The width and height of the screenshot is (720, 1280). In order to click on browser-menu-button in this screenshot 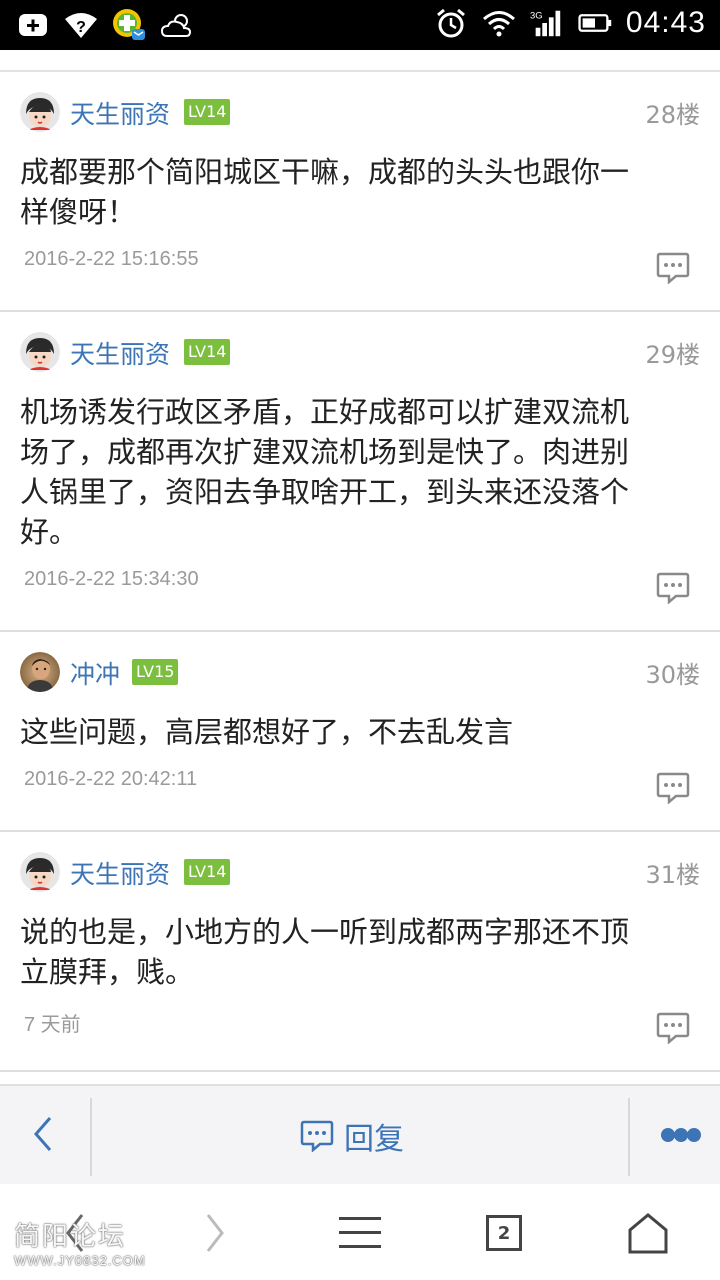, I will do `click(360, 1233)`.